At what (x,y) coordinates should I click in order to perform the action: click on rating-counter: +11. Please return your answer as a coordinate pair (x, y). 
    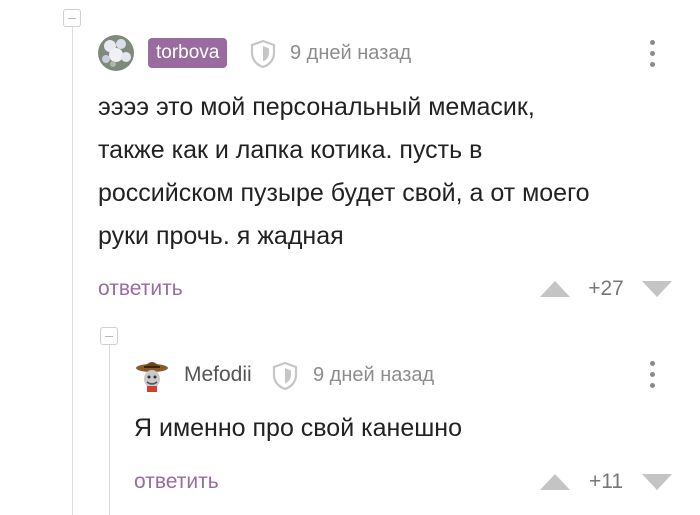
    Looking at the image, I should click on (606, 481).